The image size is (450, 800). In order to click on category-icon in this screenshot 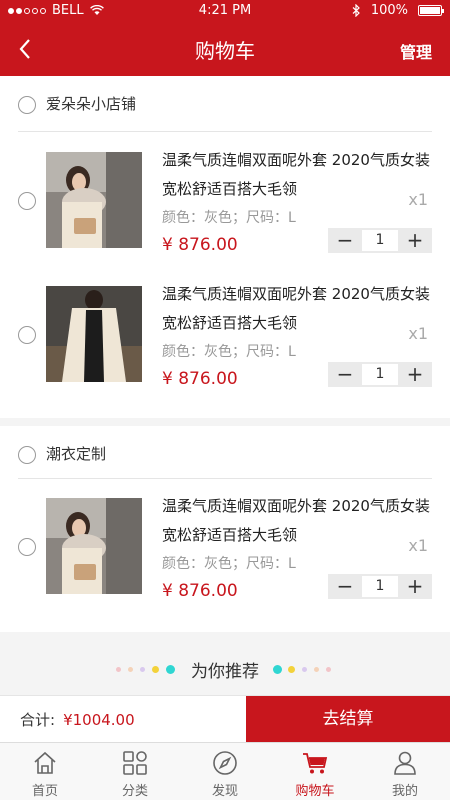, I will do `click(135, 763)`.